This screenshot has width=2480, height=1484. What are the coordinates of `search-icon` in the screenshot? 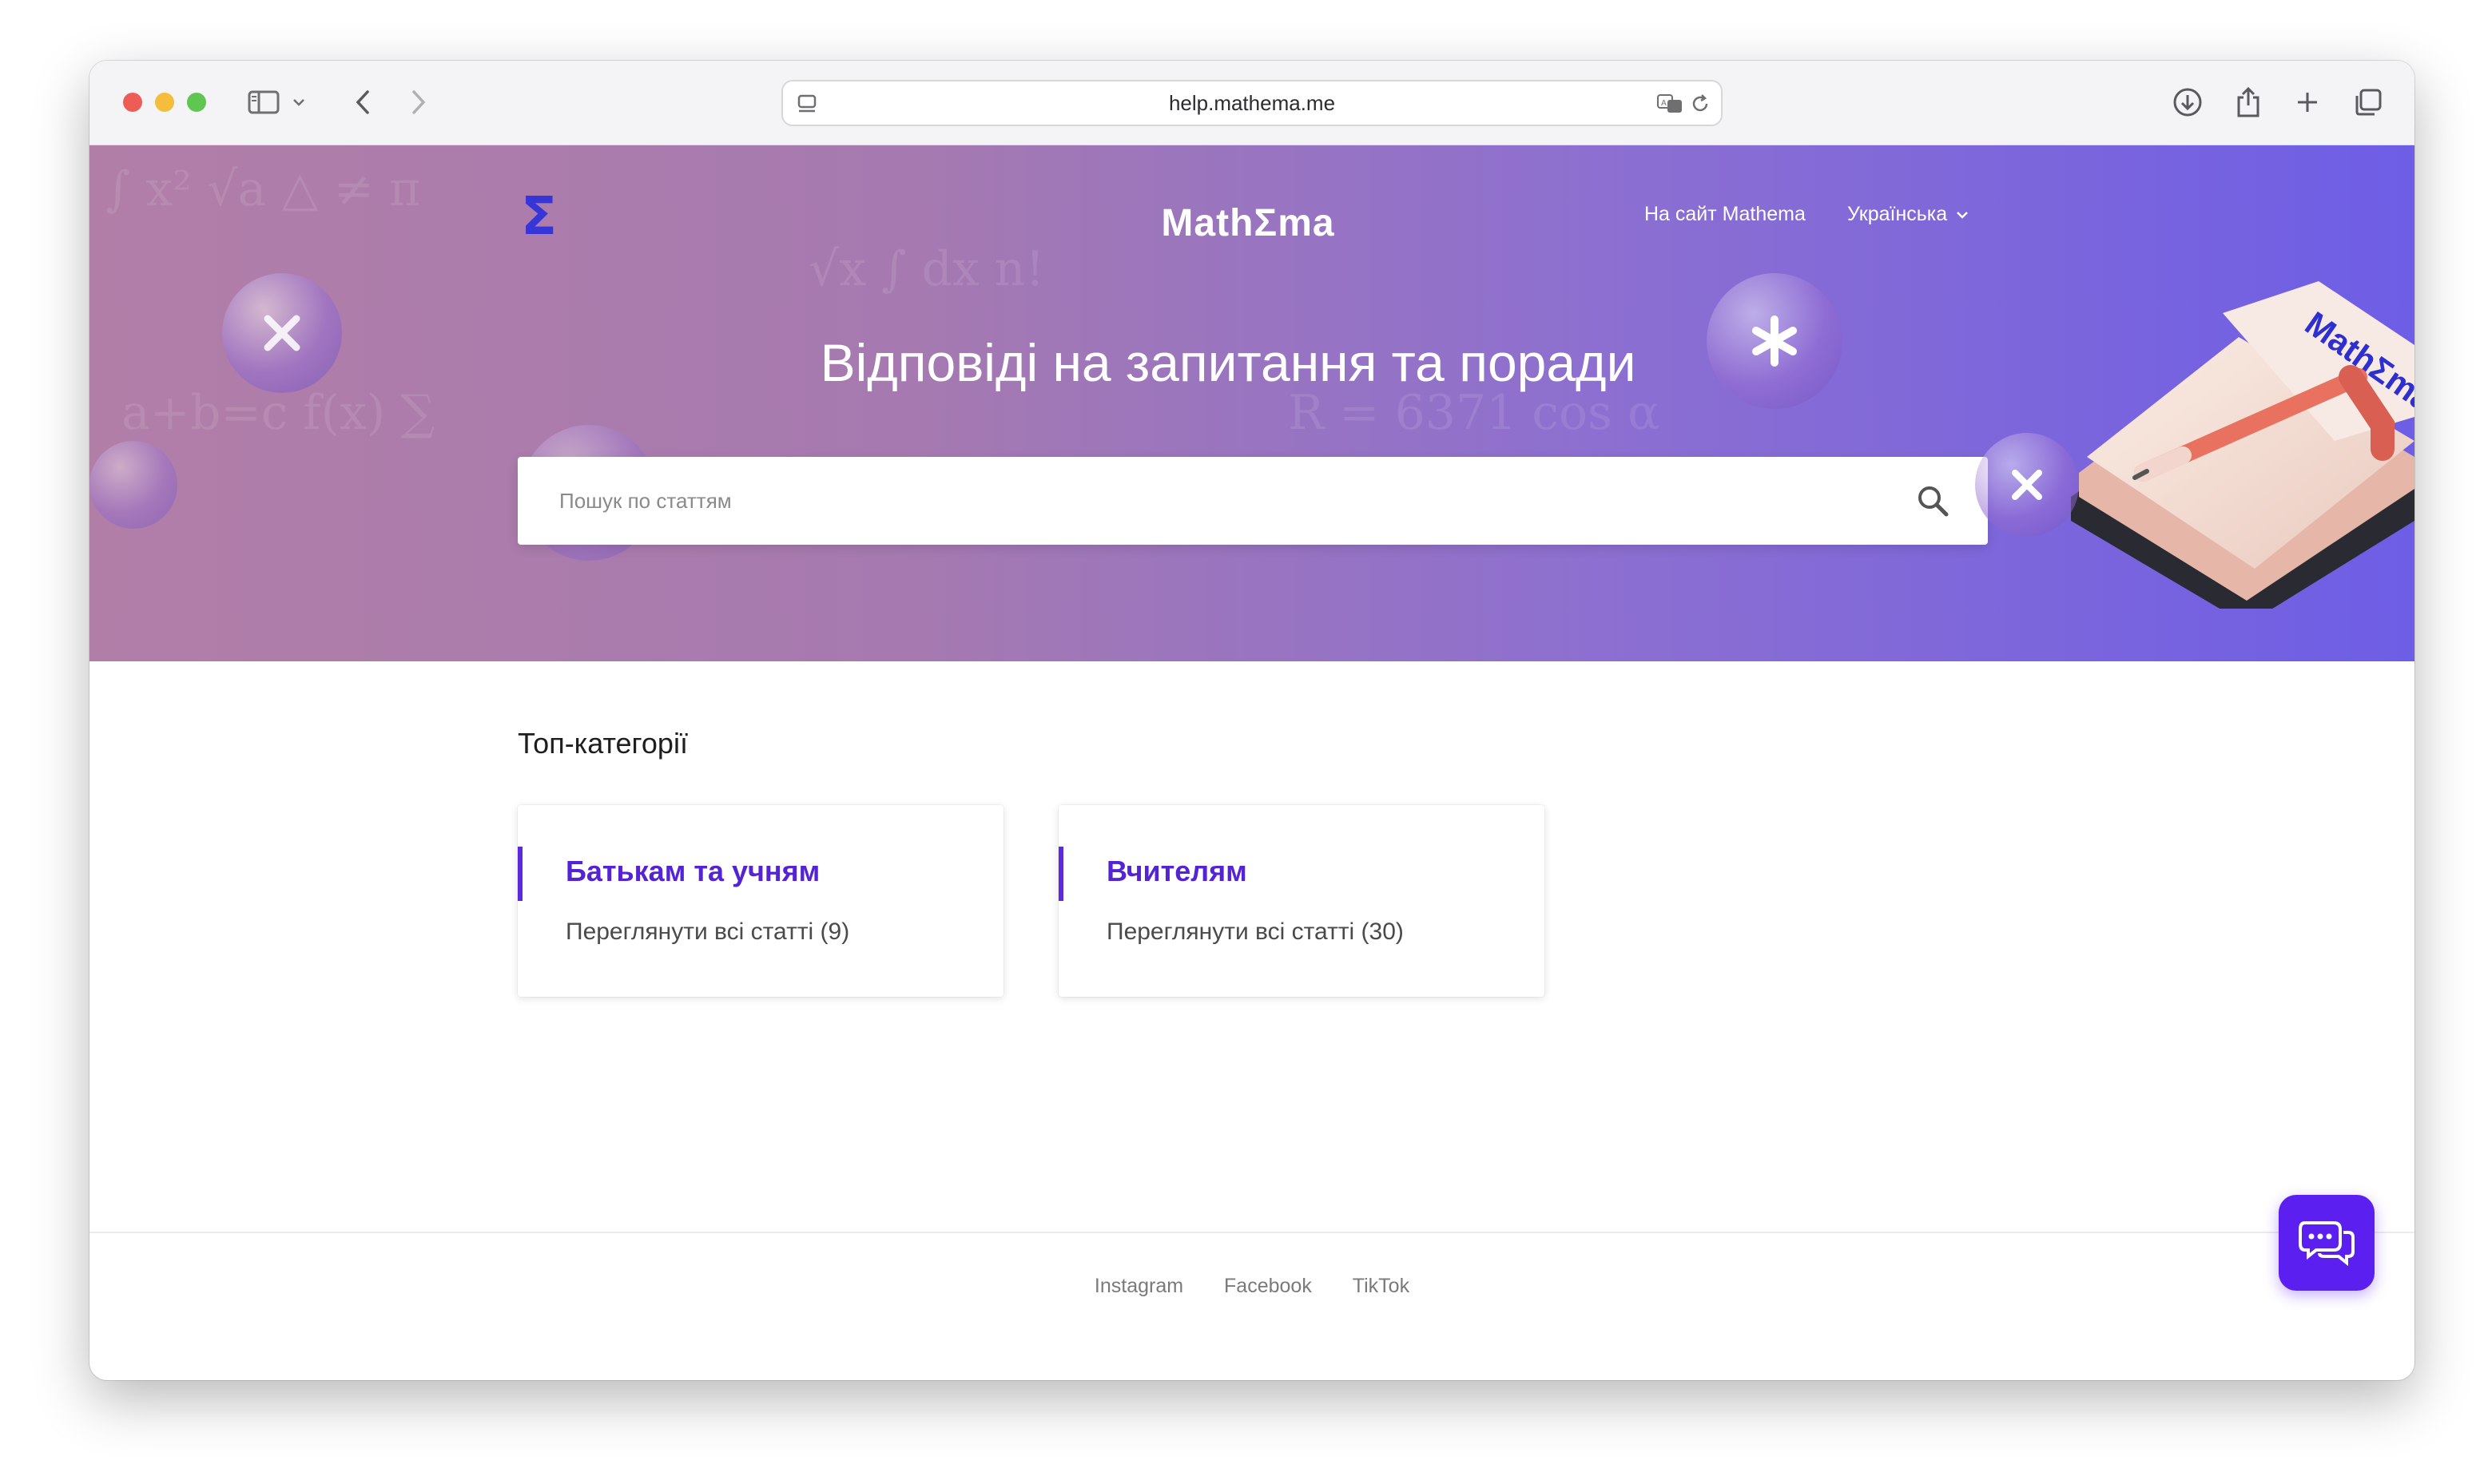 It's located at (1933, 501).